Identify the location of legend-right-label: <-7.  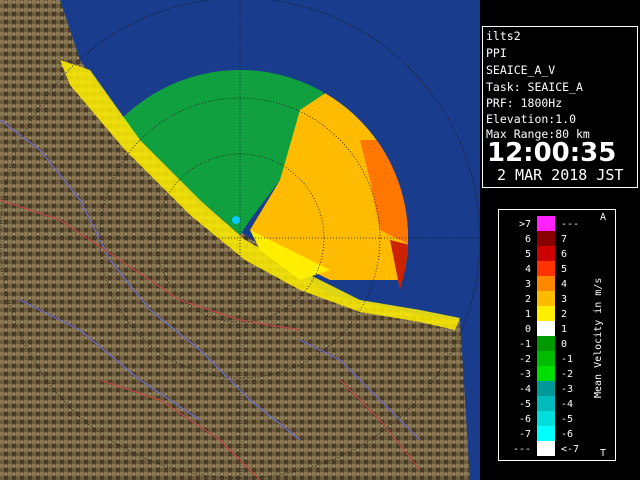
(570, 449).